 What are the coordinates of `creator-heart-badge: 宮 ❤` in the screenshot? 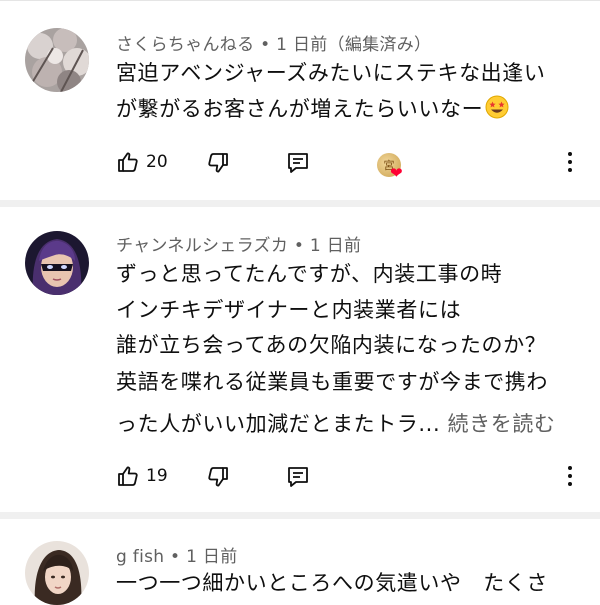 It's located at (392, 168).